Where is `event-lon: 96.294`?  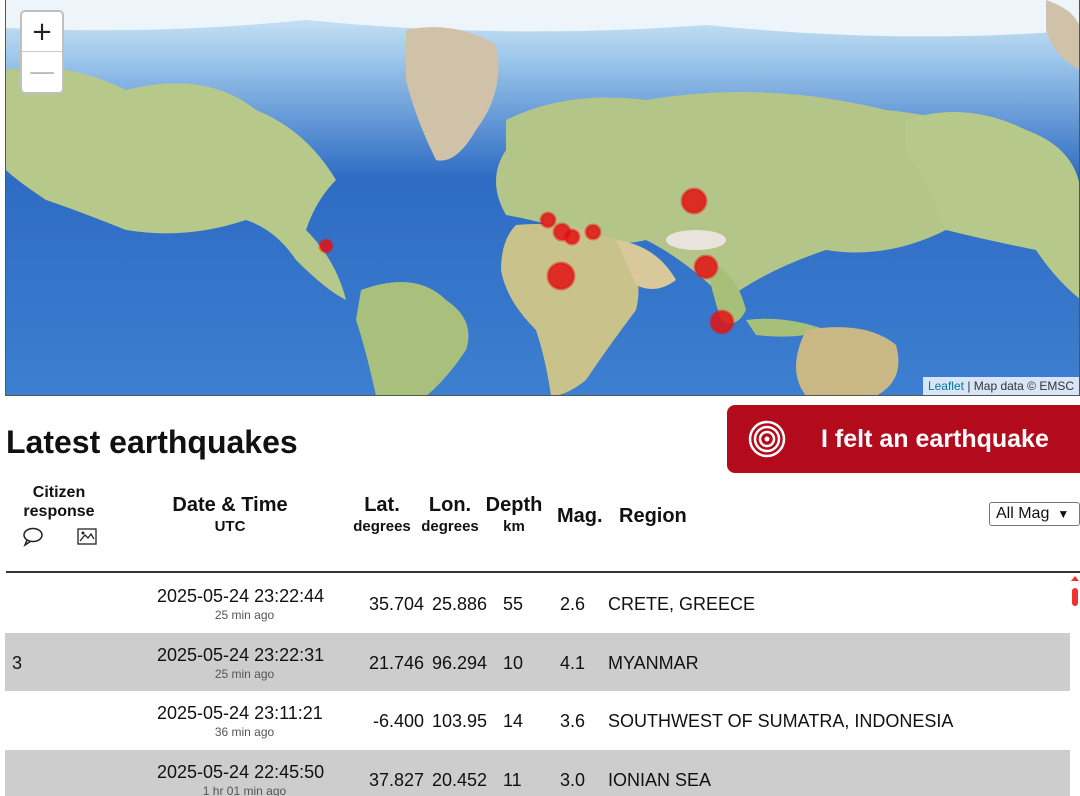 event-lon: 96.294 is located at coordinates (459, 662).